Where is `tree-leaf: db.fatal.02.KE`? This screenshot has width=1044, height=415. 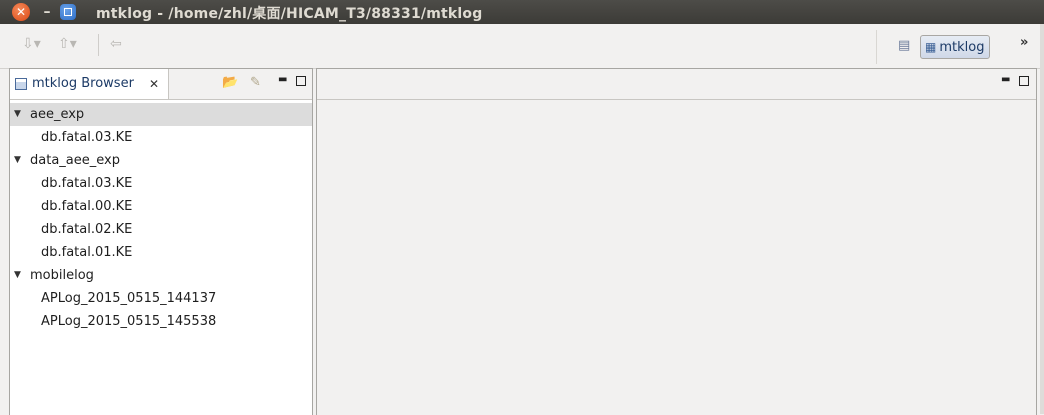
tree-leaf: db.fatal.02.KE is located at coordinates (161, 229).